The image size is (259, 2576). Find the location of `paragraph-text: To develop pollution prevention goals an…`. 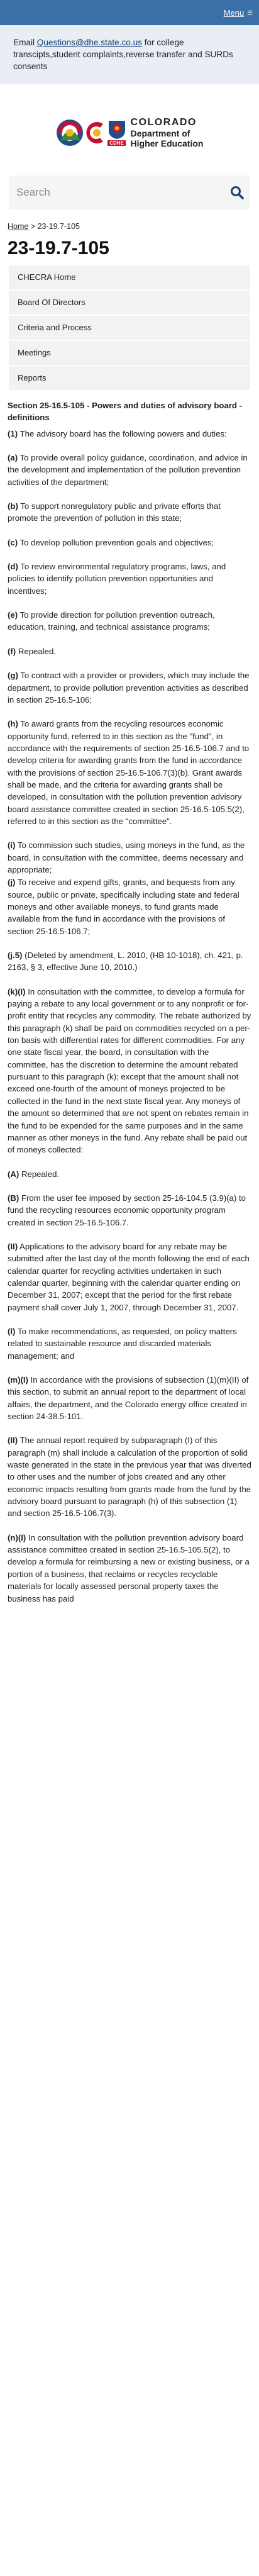

paragraph-text: To develop pollution prevention goals an… is located at coordinates (116, 542).